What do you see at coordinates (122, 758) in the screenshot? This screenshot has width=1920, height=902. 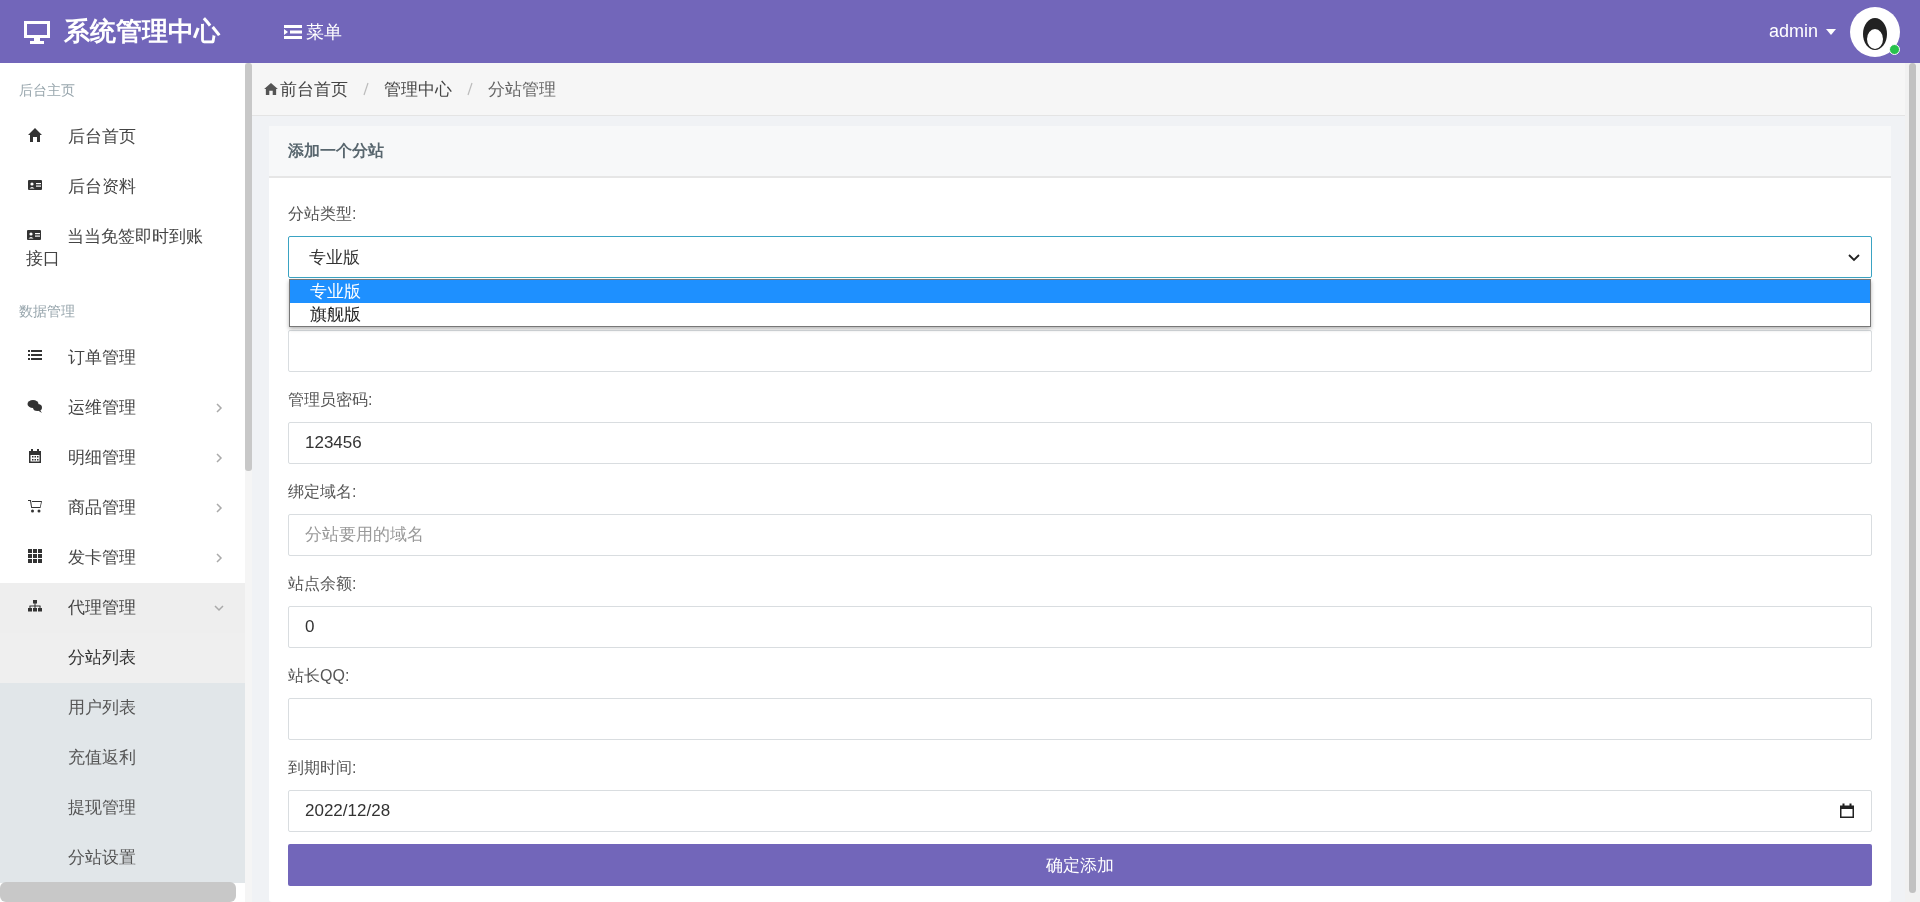 I see `sidebar-subitem: 充值返利` at bounding box center [122, 758].